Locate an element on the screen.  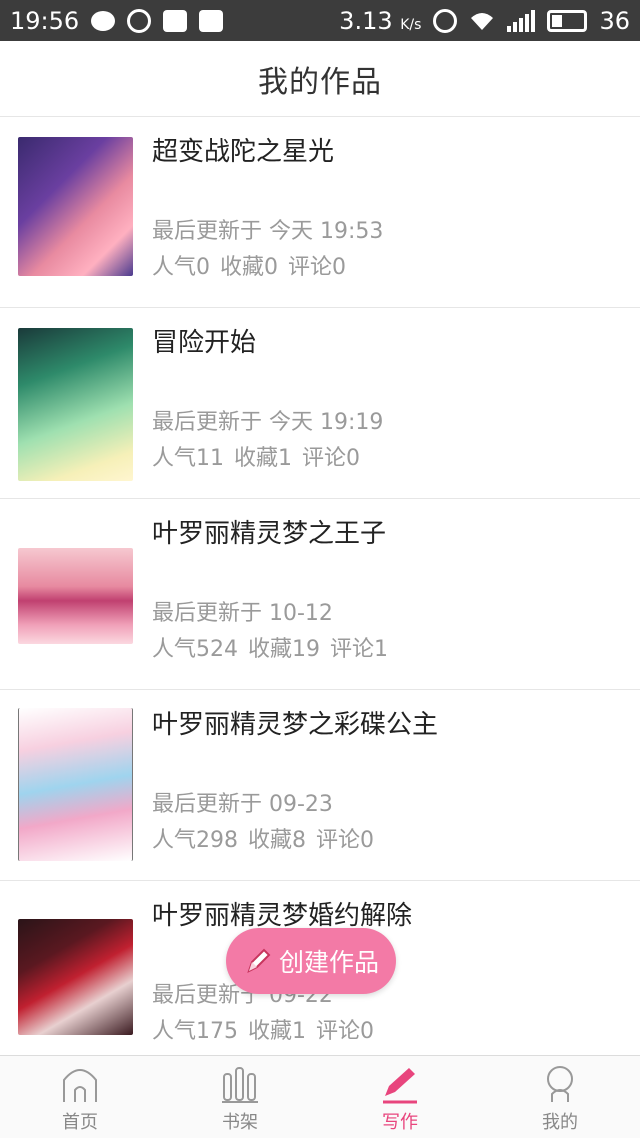
bottom-nav: 首页 书架 写作 我的 is located at coordinates (320, 1096).